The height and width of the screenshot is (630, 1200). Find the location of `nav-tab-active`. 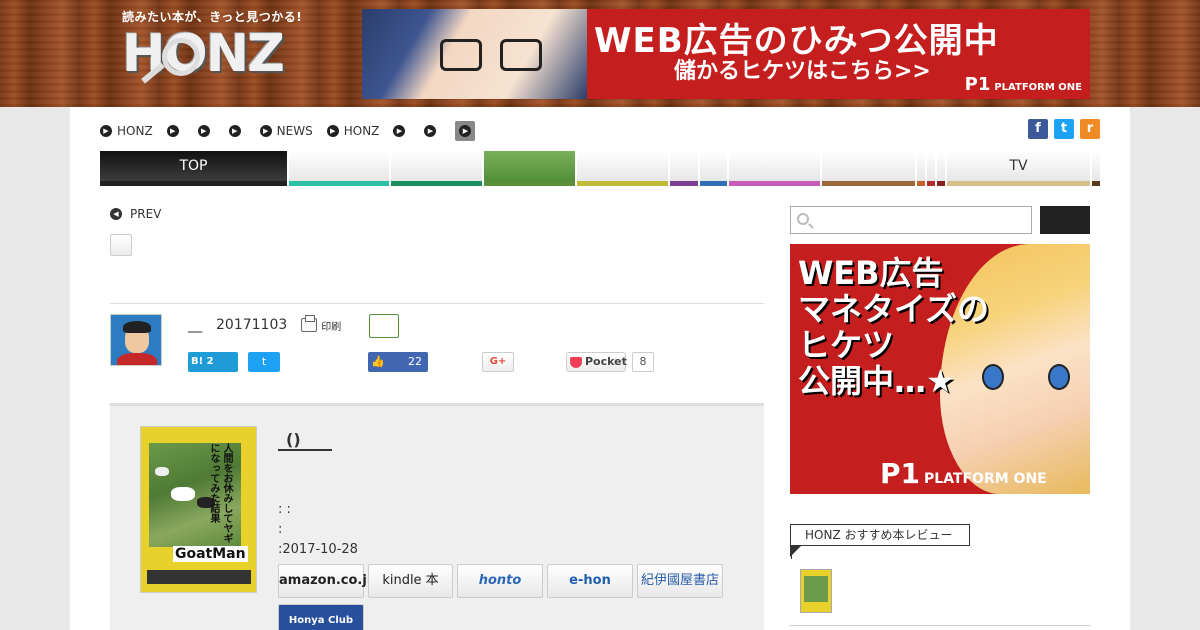

nav-tab-active is located at coordinates (529, 168).